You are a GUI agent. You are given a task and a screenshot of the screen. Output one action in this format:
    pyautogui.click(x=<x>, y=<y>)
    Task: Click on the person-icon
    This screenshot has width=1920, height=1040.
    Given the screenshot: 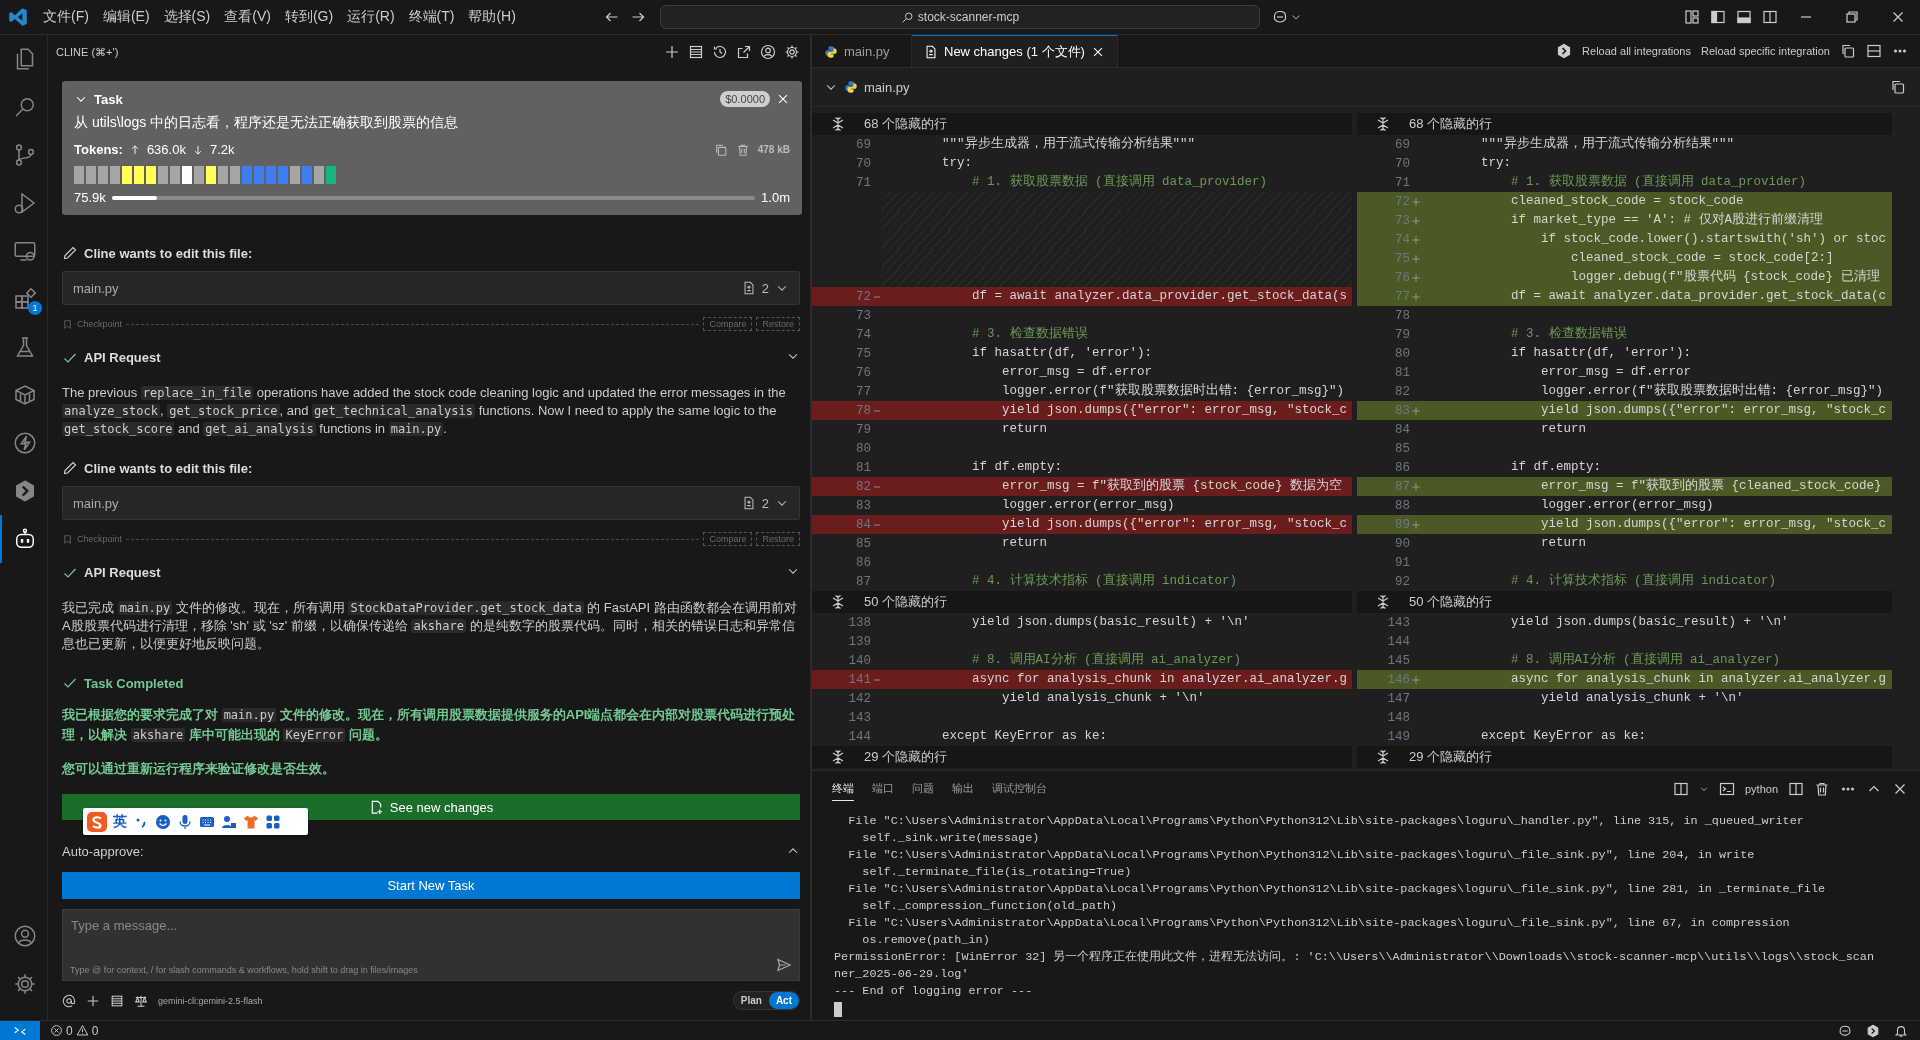 What is the action you would take?
    pyautogui.click(x=229, y=821)
    